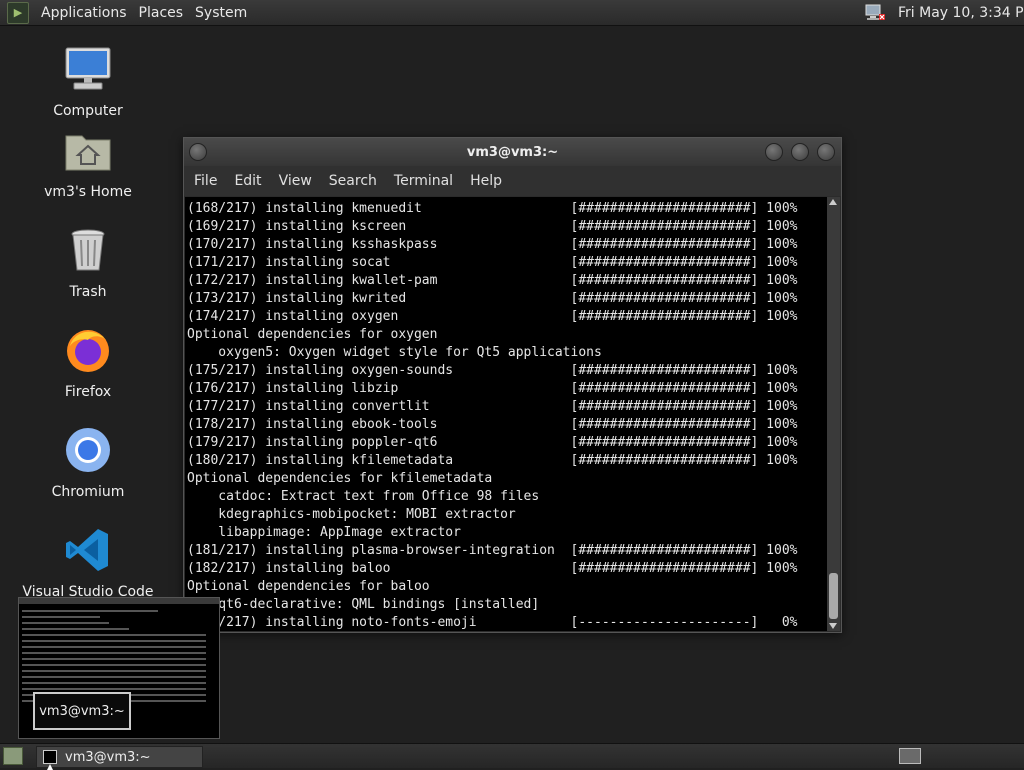 The width and height of the screenshot is (1024, 770). What do you see at coordinates (88, 250) in the screenshot?
I see `trash-icon` at bounding box center [88, 250].